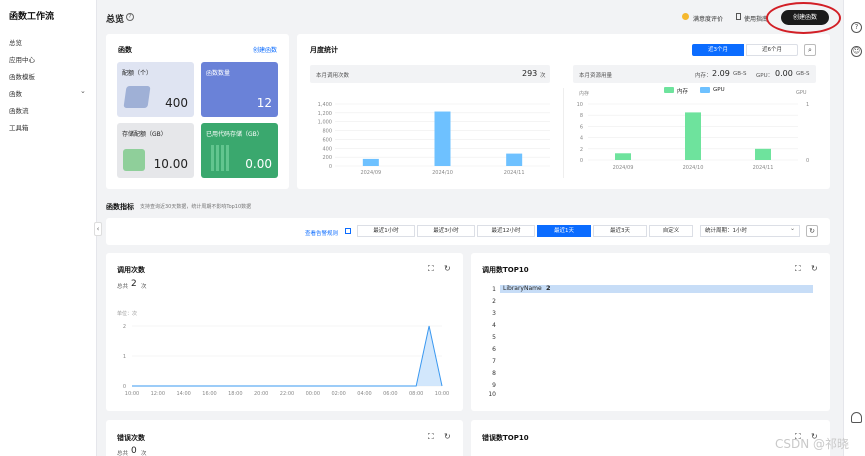 This screenshot has height=456, width=865. What do you see at coordinates (19, 110) in the screenshot?
I see `sidebar-item-flows: 函数流` at bounding box center [19, 110].